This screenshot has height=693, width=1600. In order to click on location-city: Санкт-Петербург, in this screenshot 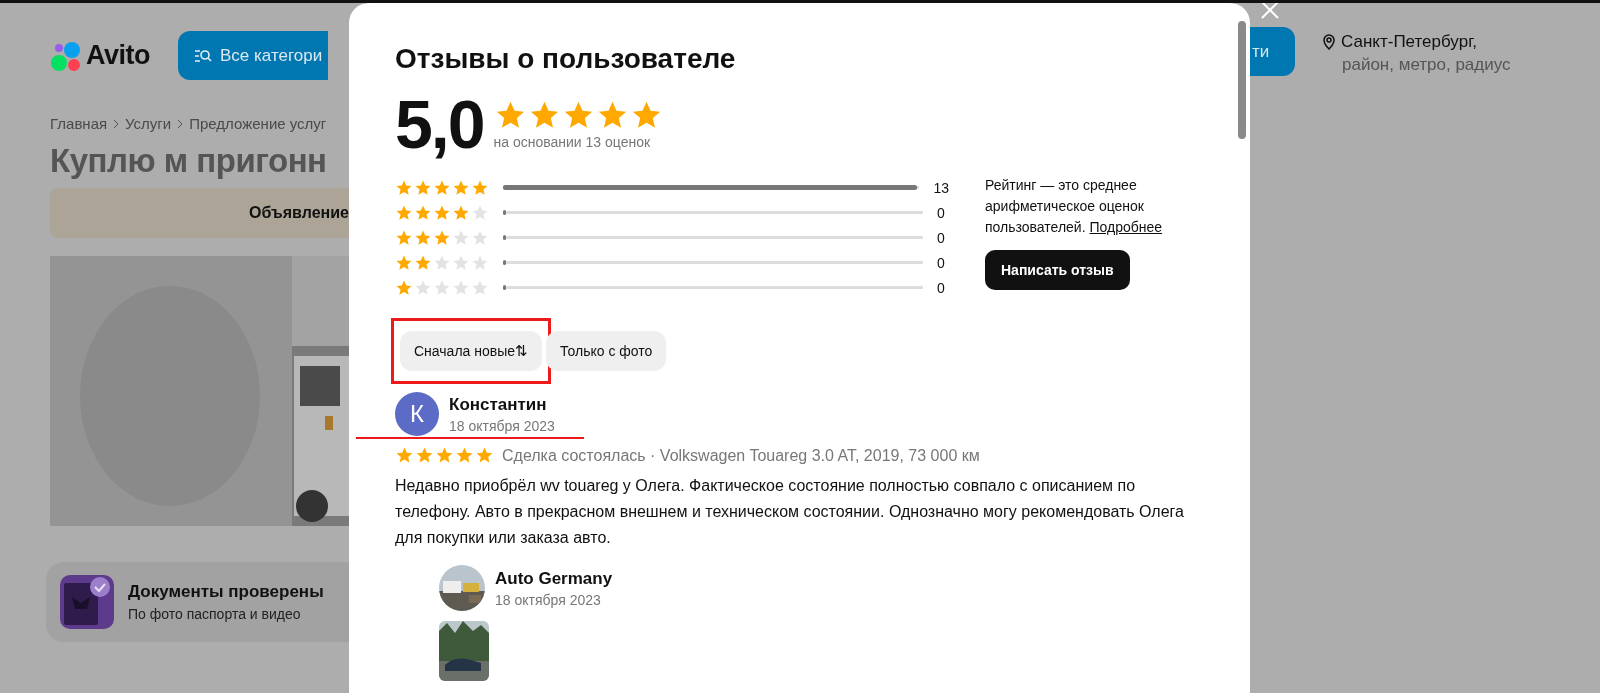, I will do `click(1409, 42)`.